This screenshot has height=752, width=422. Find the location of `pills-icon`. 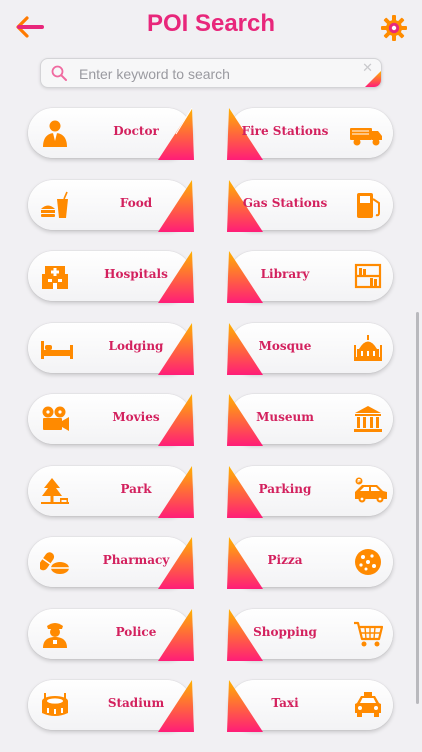

pills-icon is located at coordinates (54, 563).